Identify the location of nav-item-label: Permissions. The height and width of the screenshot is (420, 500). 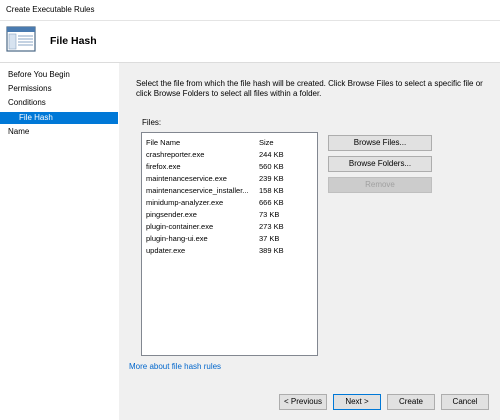
(30, 88).